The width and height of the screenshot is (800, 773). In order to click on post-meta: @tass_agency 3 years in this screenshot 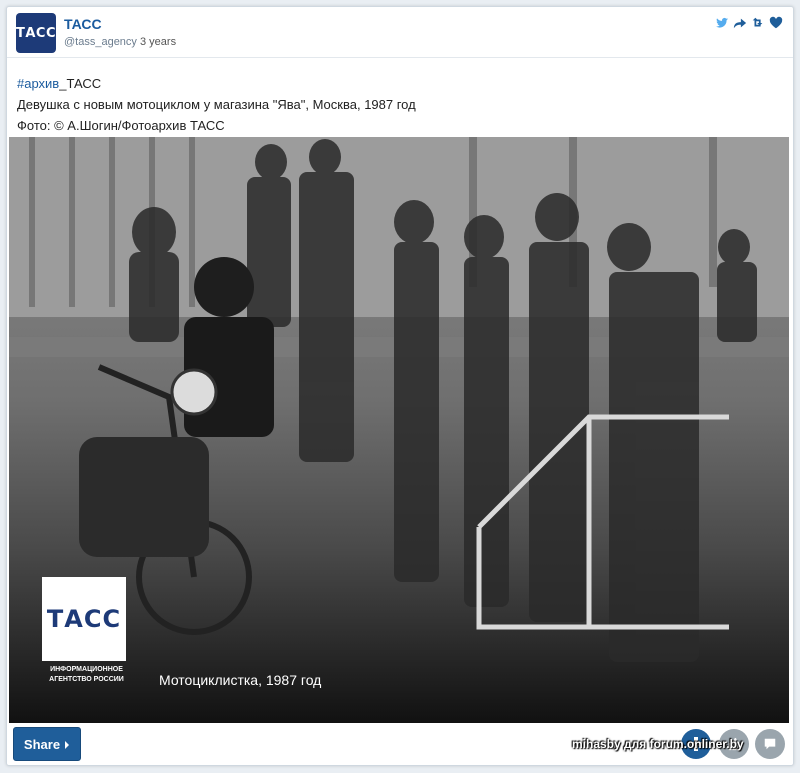, I will do `click(120, 42)`.